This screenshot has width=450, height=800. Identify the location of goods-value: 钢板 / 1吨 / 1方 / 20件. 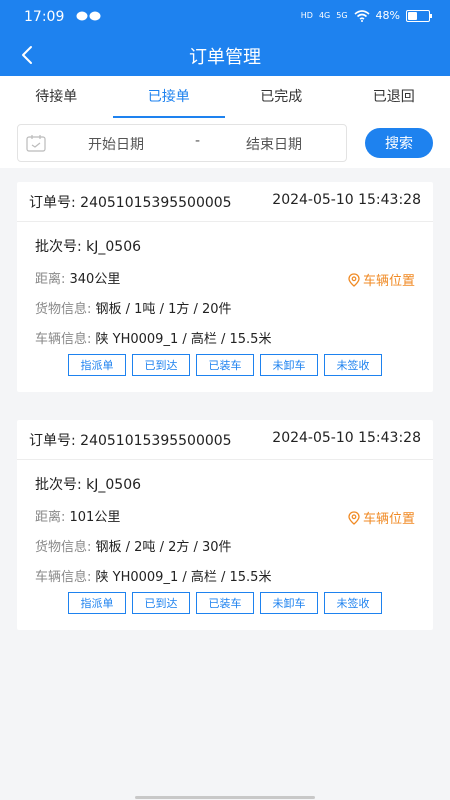
(163, 309).